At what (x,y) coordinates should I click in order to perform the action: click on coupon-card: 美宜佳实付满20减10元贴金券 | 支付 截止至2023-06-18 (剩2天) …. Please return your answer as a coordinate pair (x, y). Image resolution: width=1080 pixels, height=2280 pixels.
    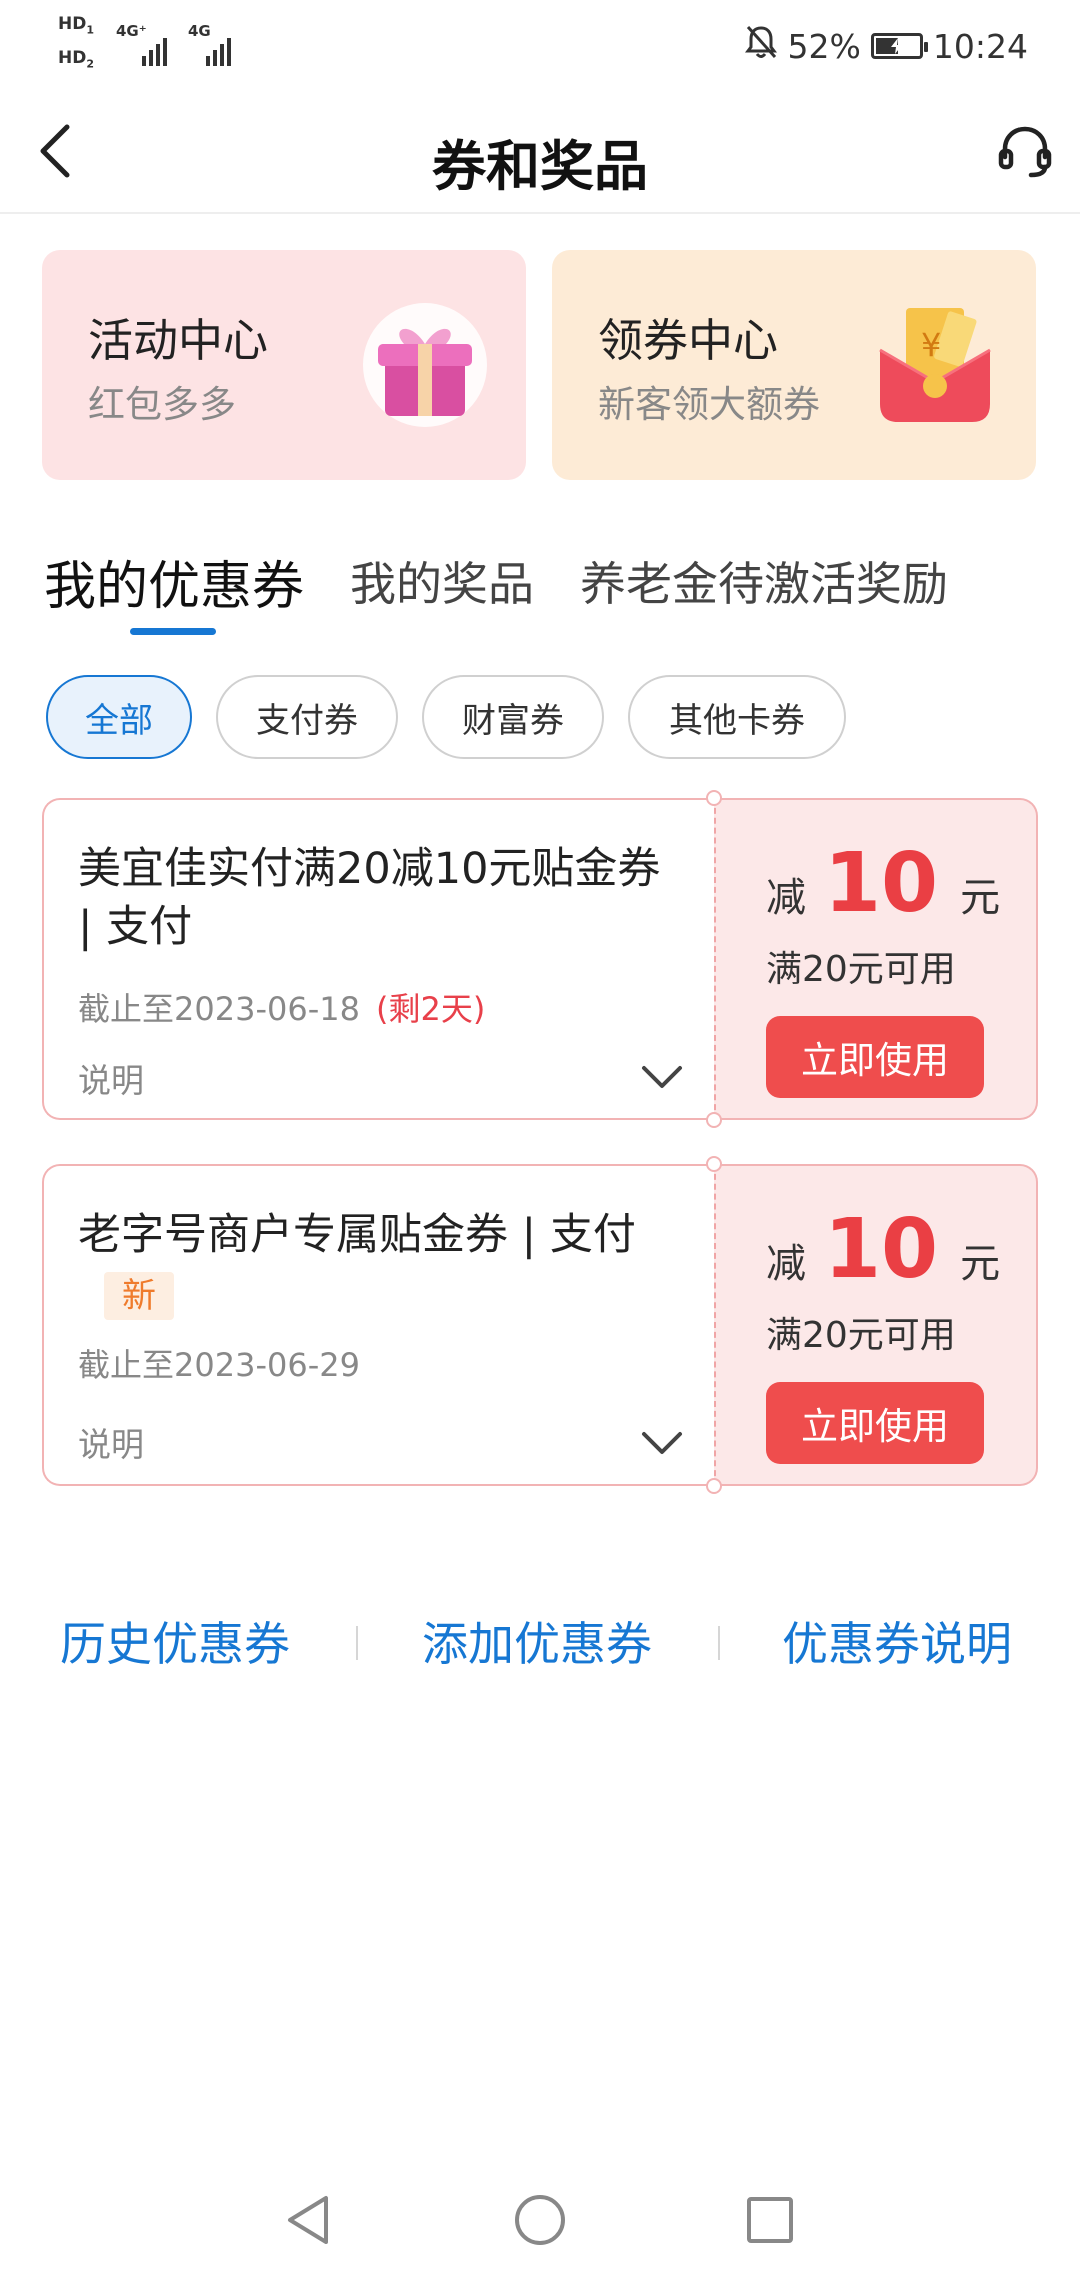
    Looking at the image, I should click on (540, 959).